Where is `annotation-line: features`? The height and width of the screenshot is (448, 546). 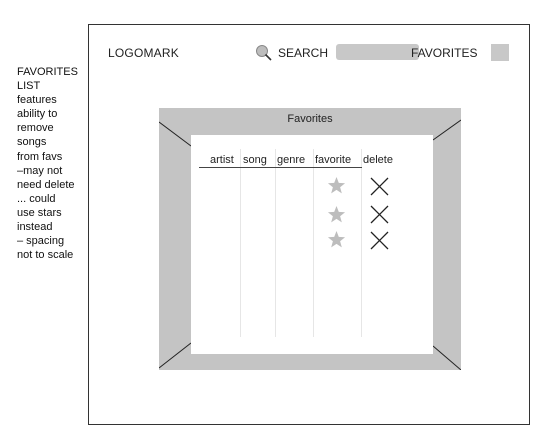
annotation-line: features is located at coordinates (37, 100).